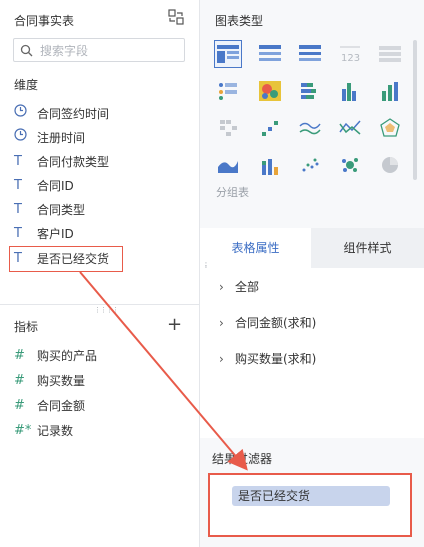 This screenshot has height=547, width=424. I want to click on drag-arrow, so click(163, 371).